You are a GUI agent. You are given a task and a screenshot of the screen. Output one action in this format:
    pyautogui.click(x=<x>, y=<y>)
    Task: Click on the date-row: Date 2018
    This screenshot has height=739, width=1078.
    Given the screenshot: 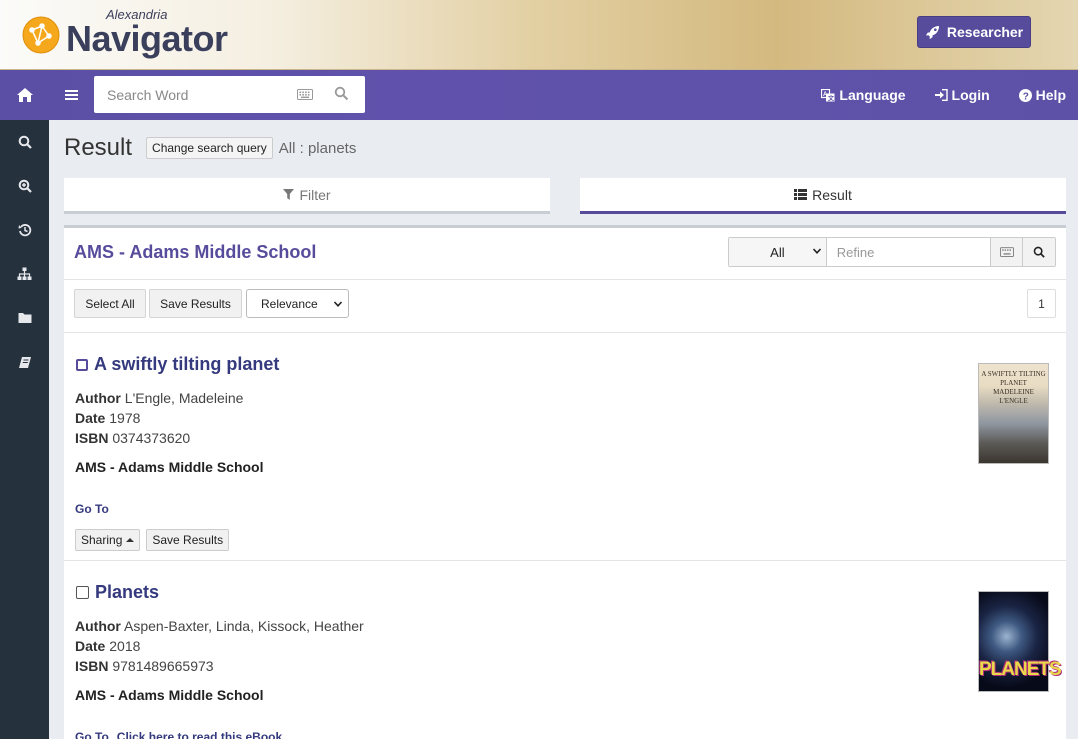 What is the action you would take?
    pyautogui.click(x=219, y=646)
    